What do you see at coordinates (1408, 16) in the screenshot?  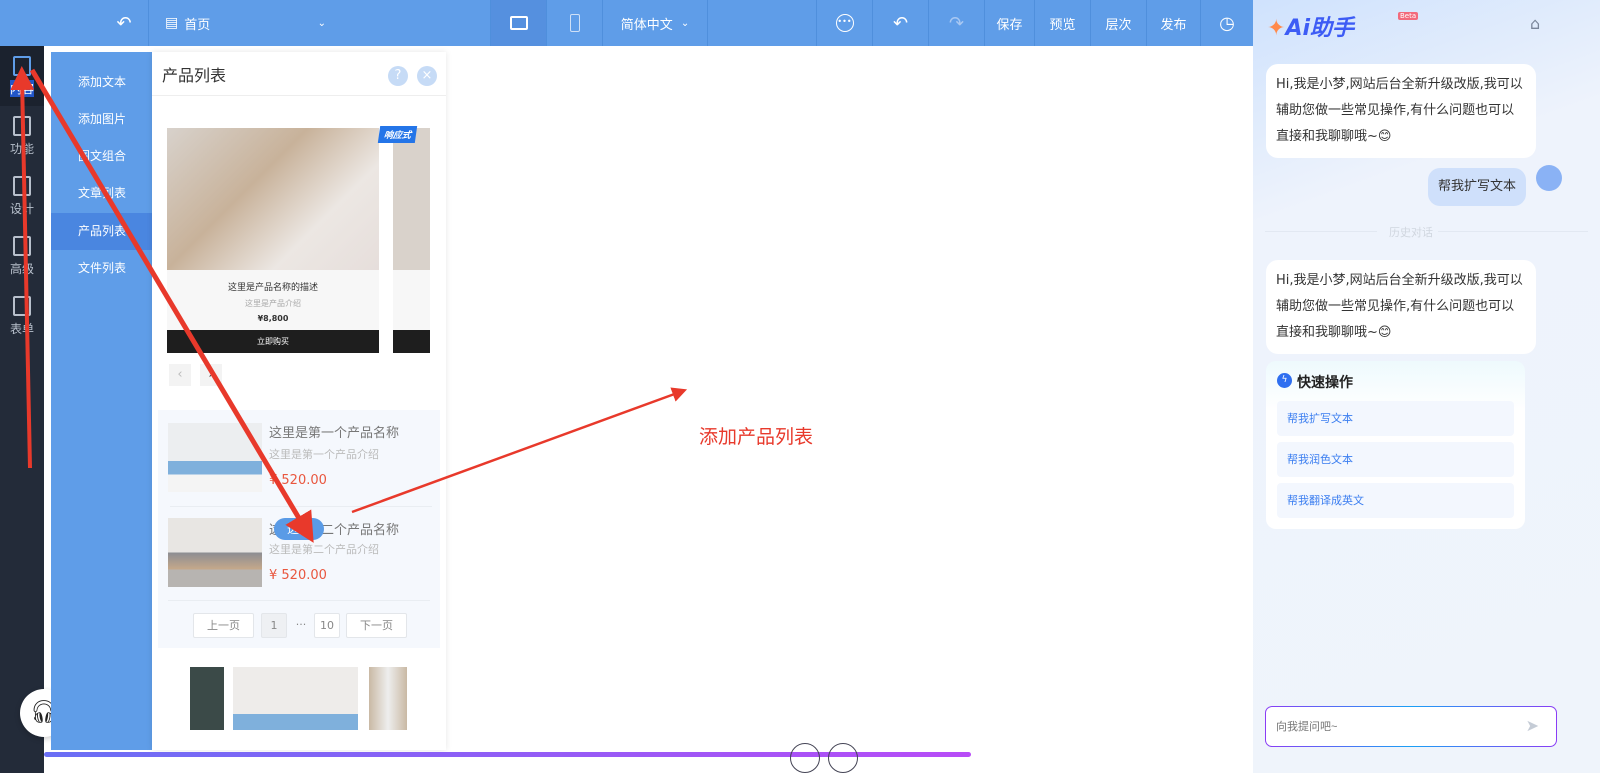 I see `beta-badge: Beta` at bounding box center [1408, 16].